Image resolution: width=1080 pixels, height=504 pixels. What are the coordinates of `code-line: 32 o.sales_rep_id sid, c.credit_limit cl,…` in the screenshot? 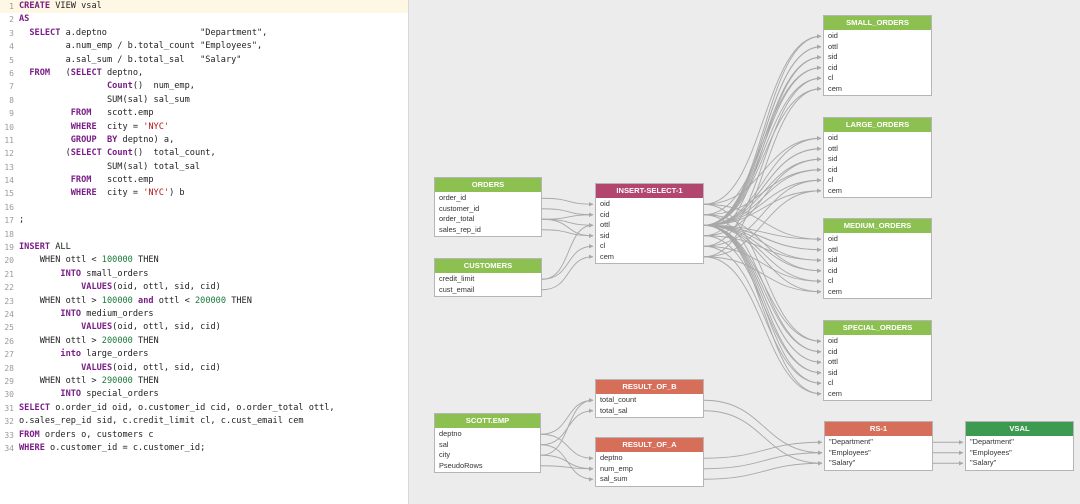 It's located at (204, 421).